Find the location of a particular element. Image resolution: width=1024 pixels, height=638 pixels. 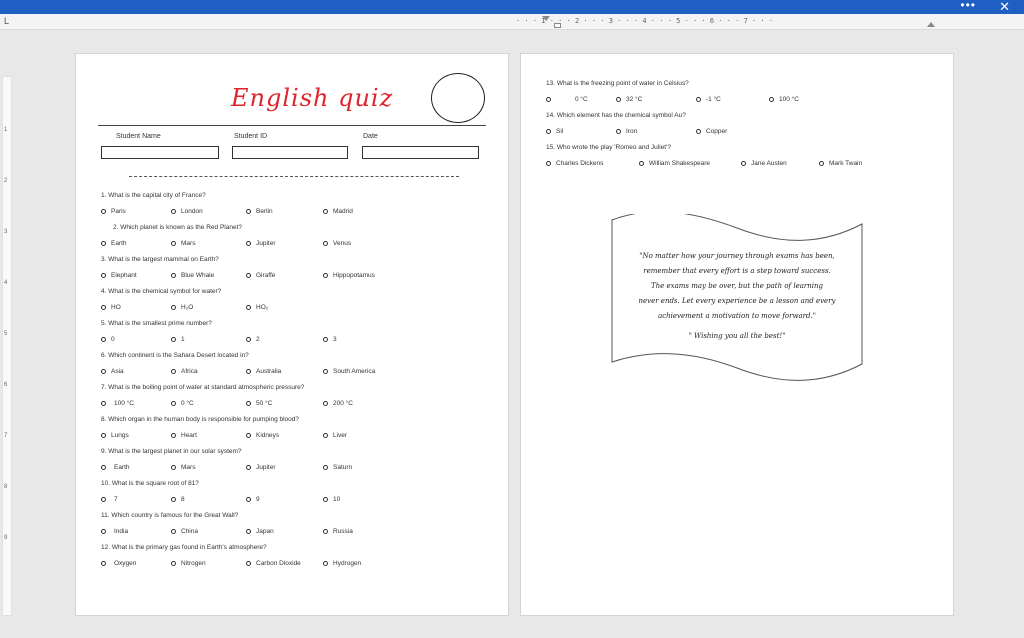

question-11-option-3: Japan is located at coordinates (260, 531).